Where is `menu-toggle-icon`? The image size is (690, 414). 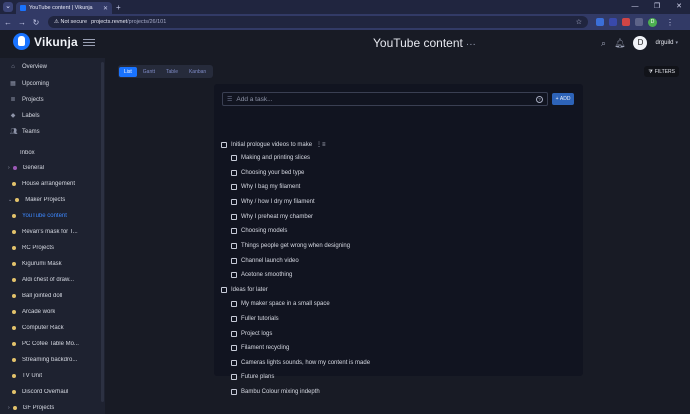
menu-toggle-icon is located at coordinates (89, 42).